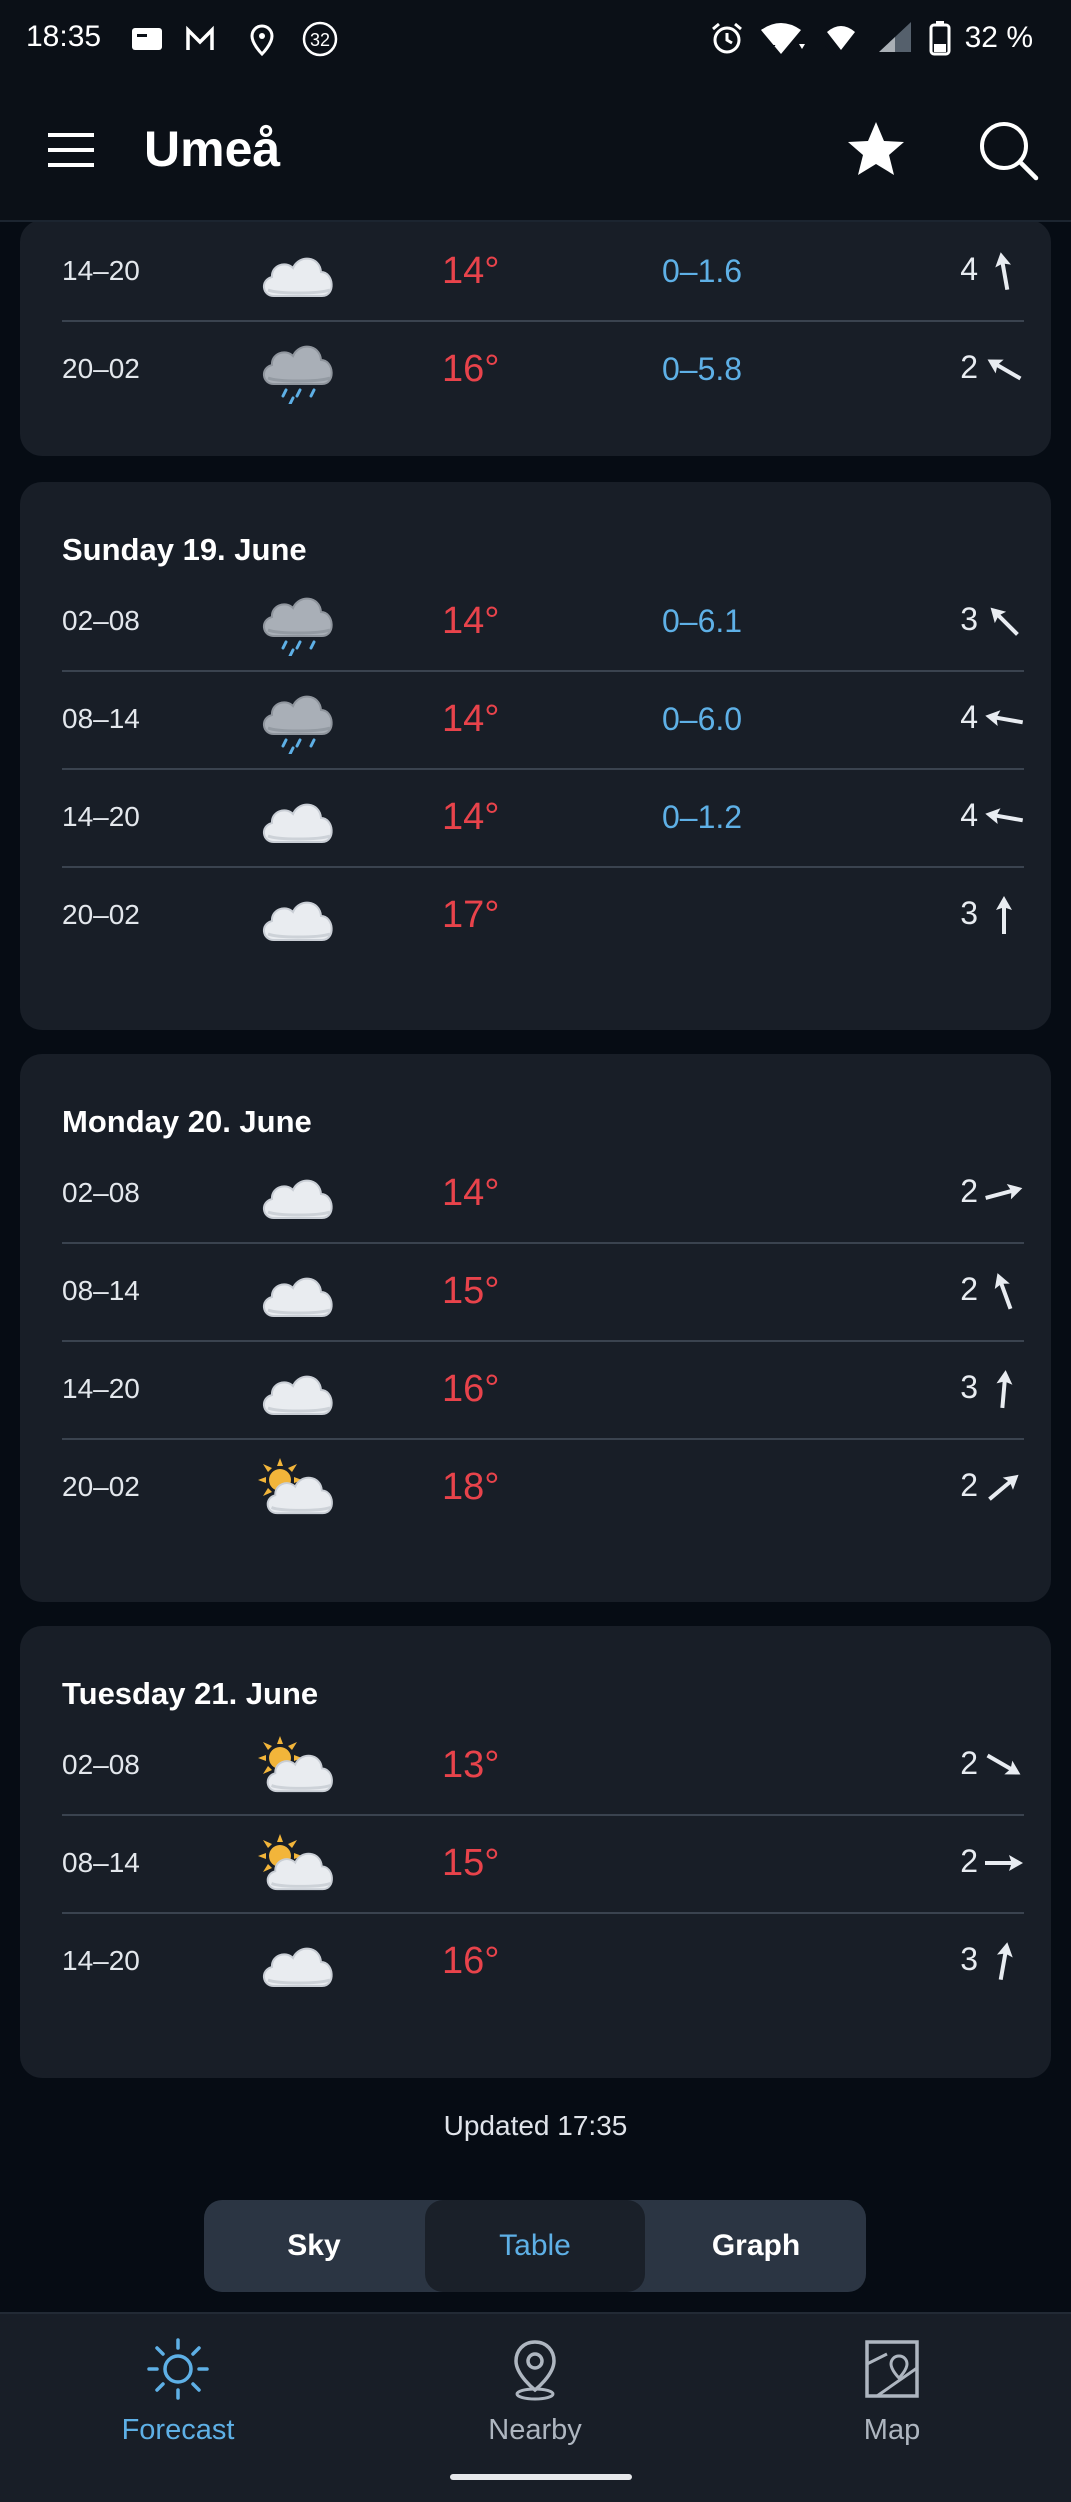 This screenshot has width=1071, height=2502. I want to click on temperature: 16°, so click(471, 1961).